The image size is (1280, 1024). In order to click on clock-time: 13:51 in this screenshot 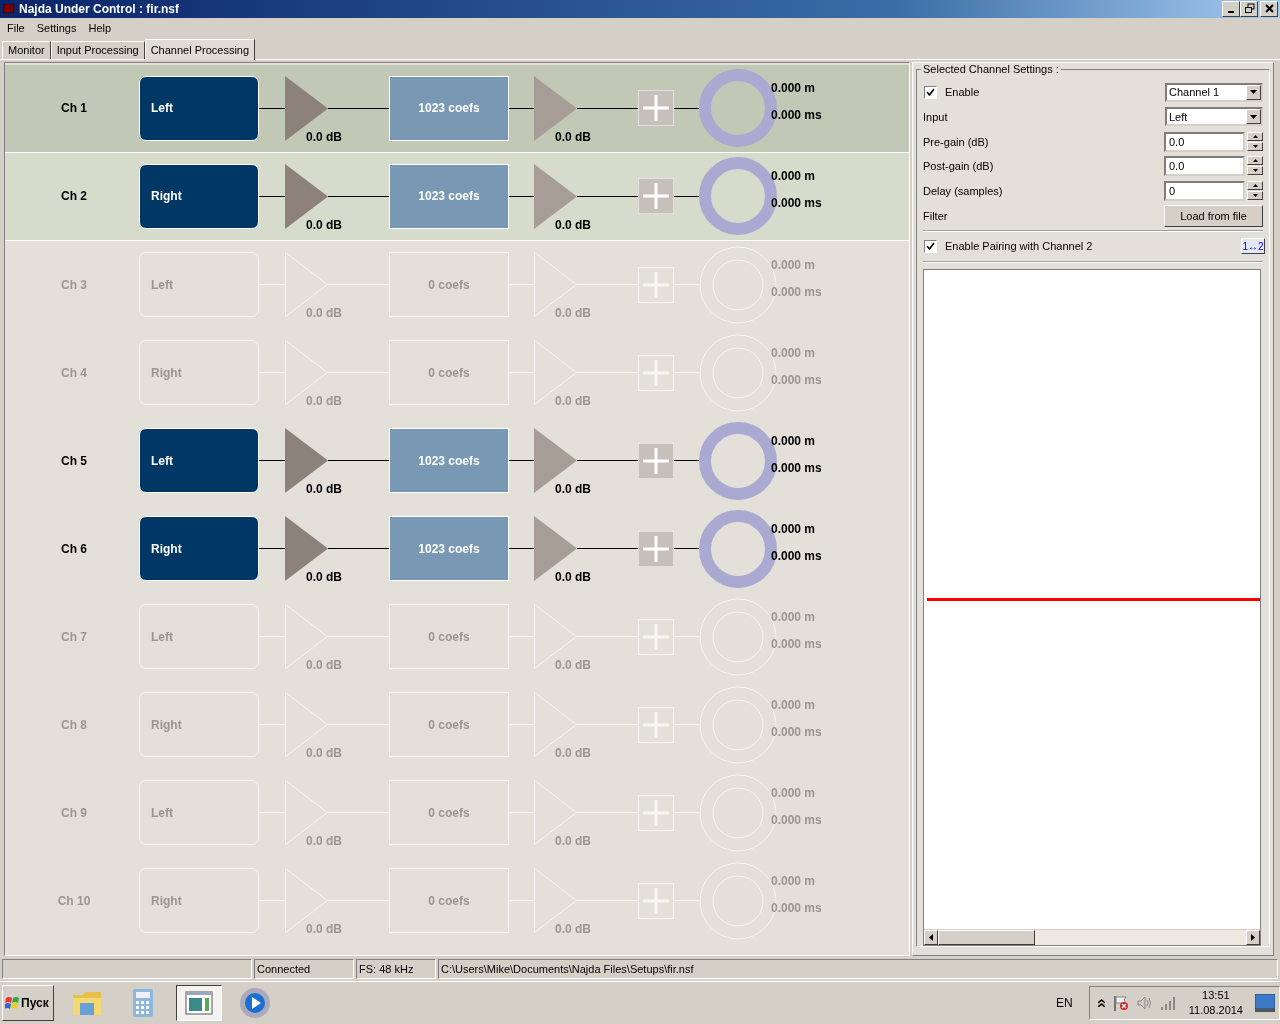, I will do `click(1216, 996)`.